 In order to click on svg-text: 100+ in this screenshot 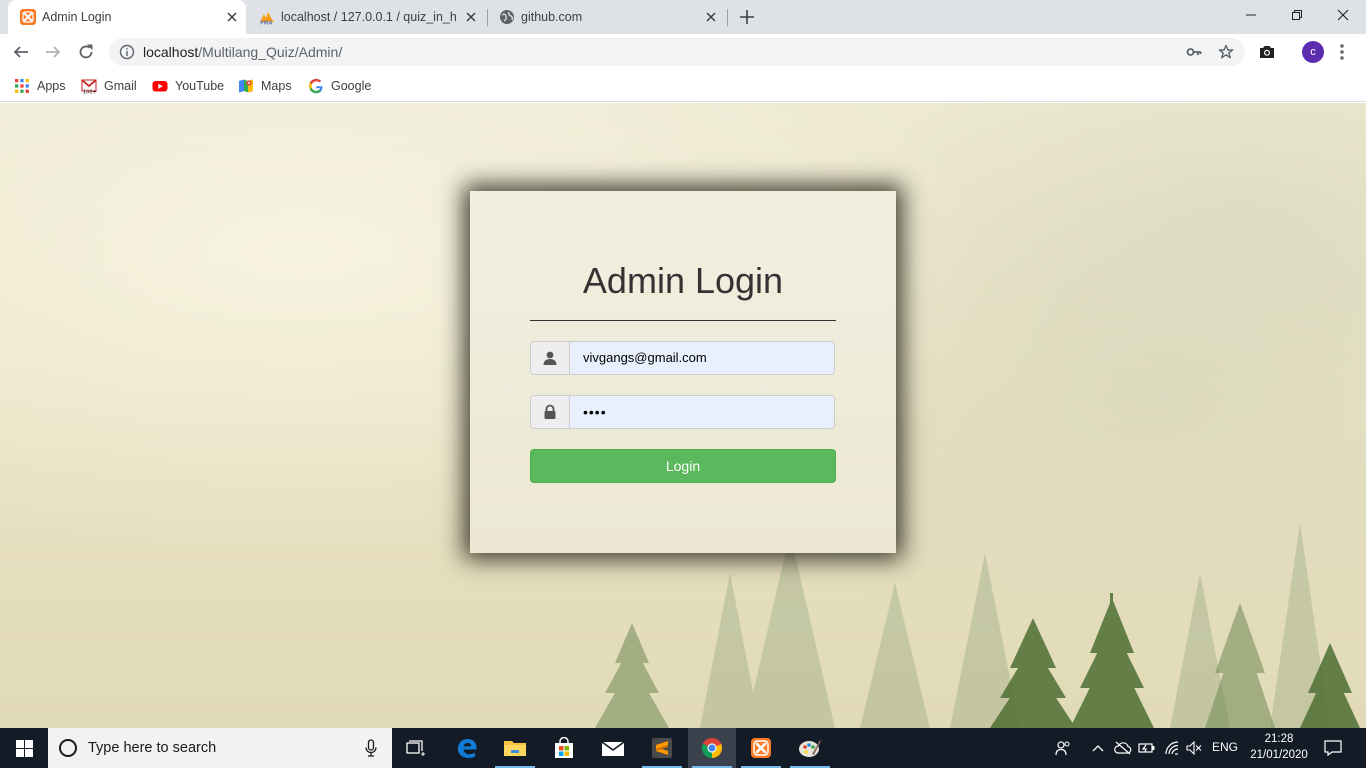, I will do `click(90, 92)`.